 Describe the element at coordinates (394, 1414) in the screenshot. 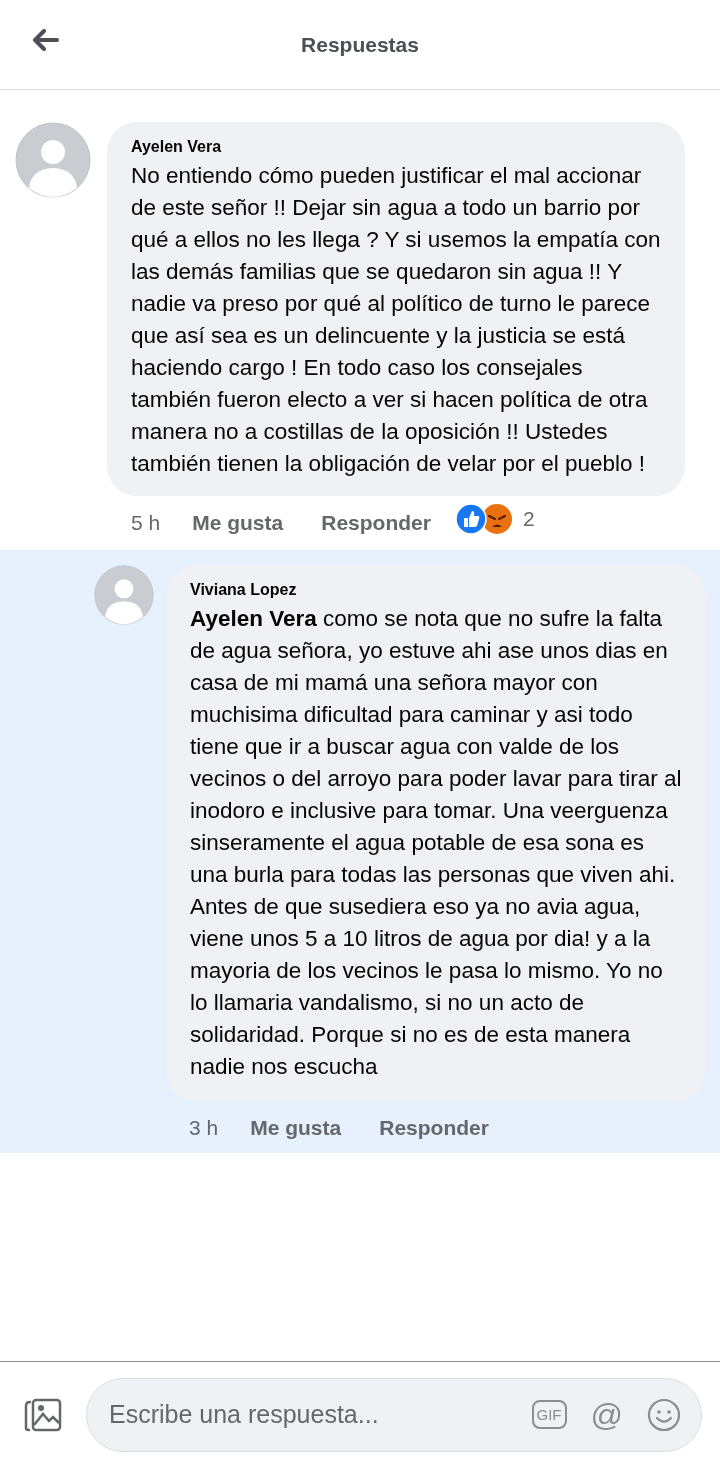

I see `reply-input-field: Escribe una respuesta... GIF @` at that location.